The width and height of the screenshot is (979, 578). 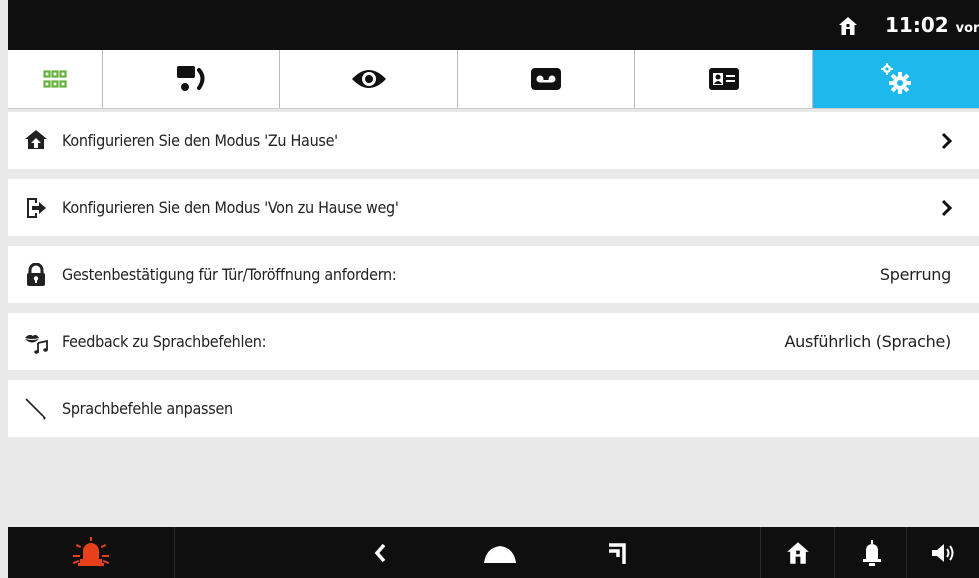 I want to click on brush-icon, so click(x=35, y=409).